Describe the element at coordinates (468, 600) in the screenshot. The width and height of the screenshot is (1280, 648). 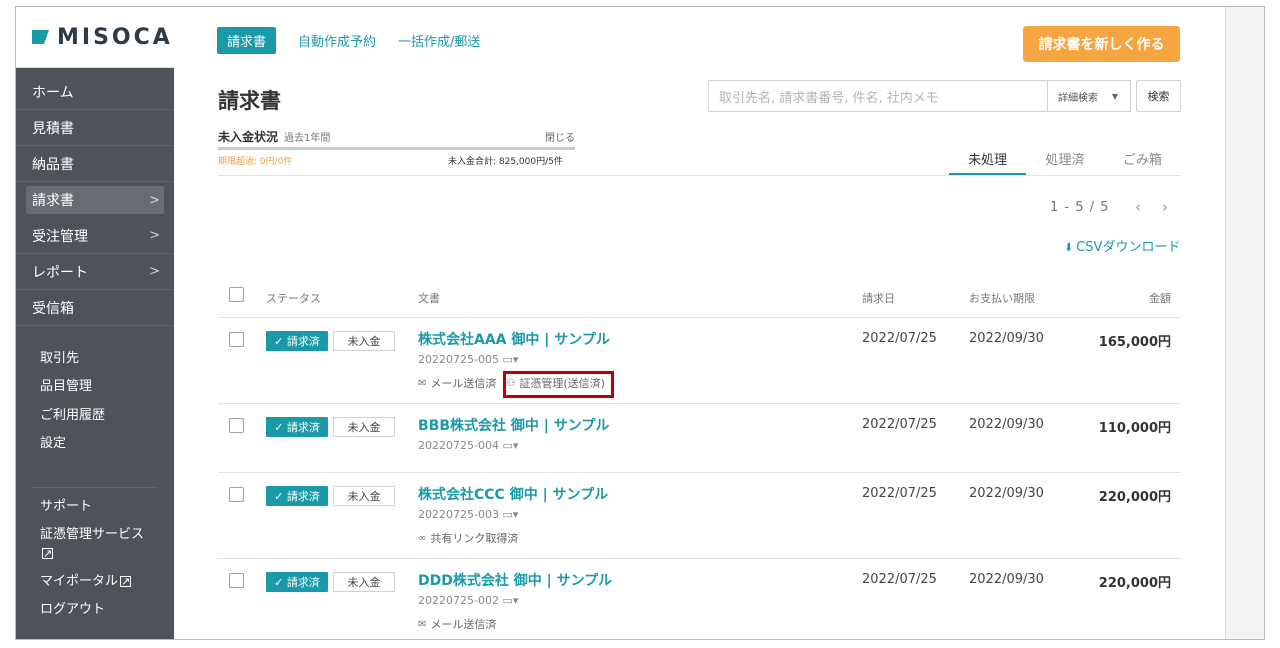
I see `document-number: 20220725-002 ▭▾` at that location.